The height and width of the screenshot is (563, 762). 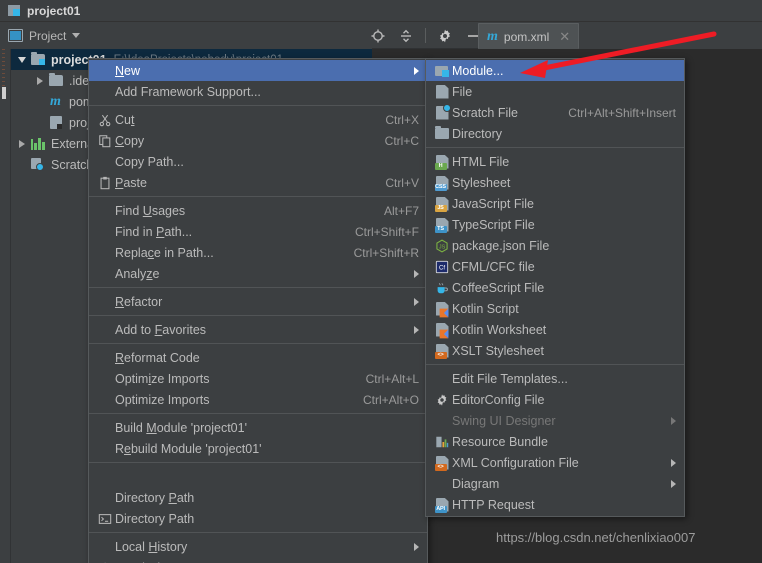 What do you see at coordinates (258, 329) in the screenshot?
I see `menu-item-add-to-favorites: Add to Favorites` at bounding box center [258, 329].